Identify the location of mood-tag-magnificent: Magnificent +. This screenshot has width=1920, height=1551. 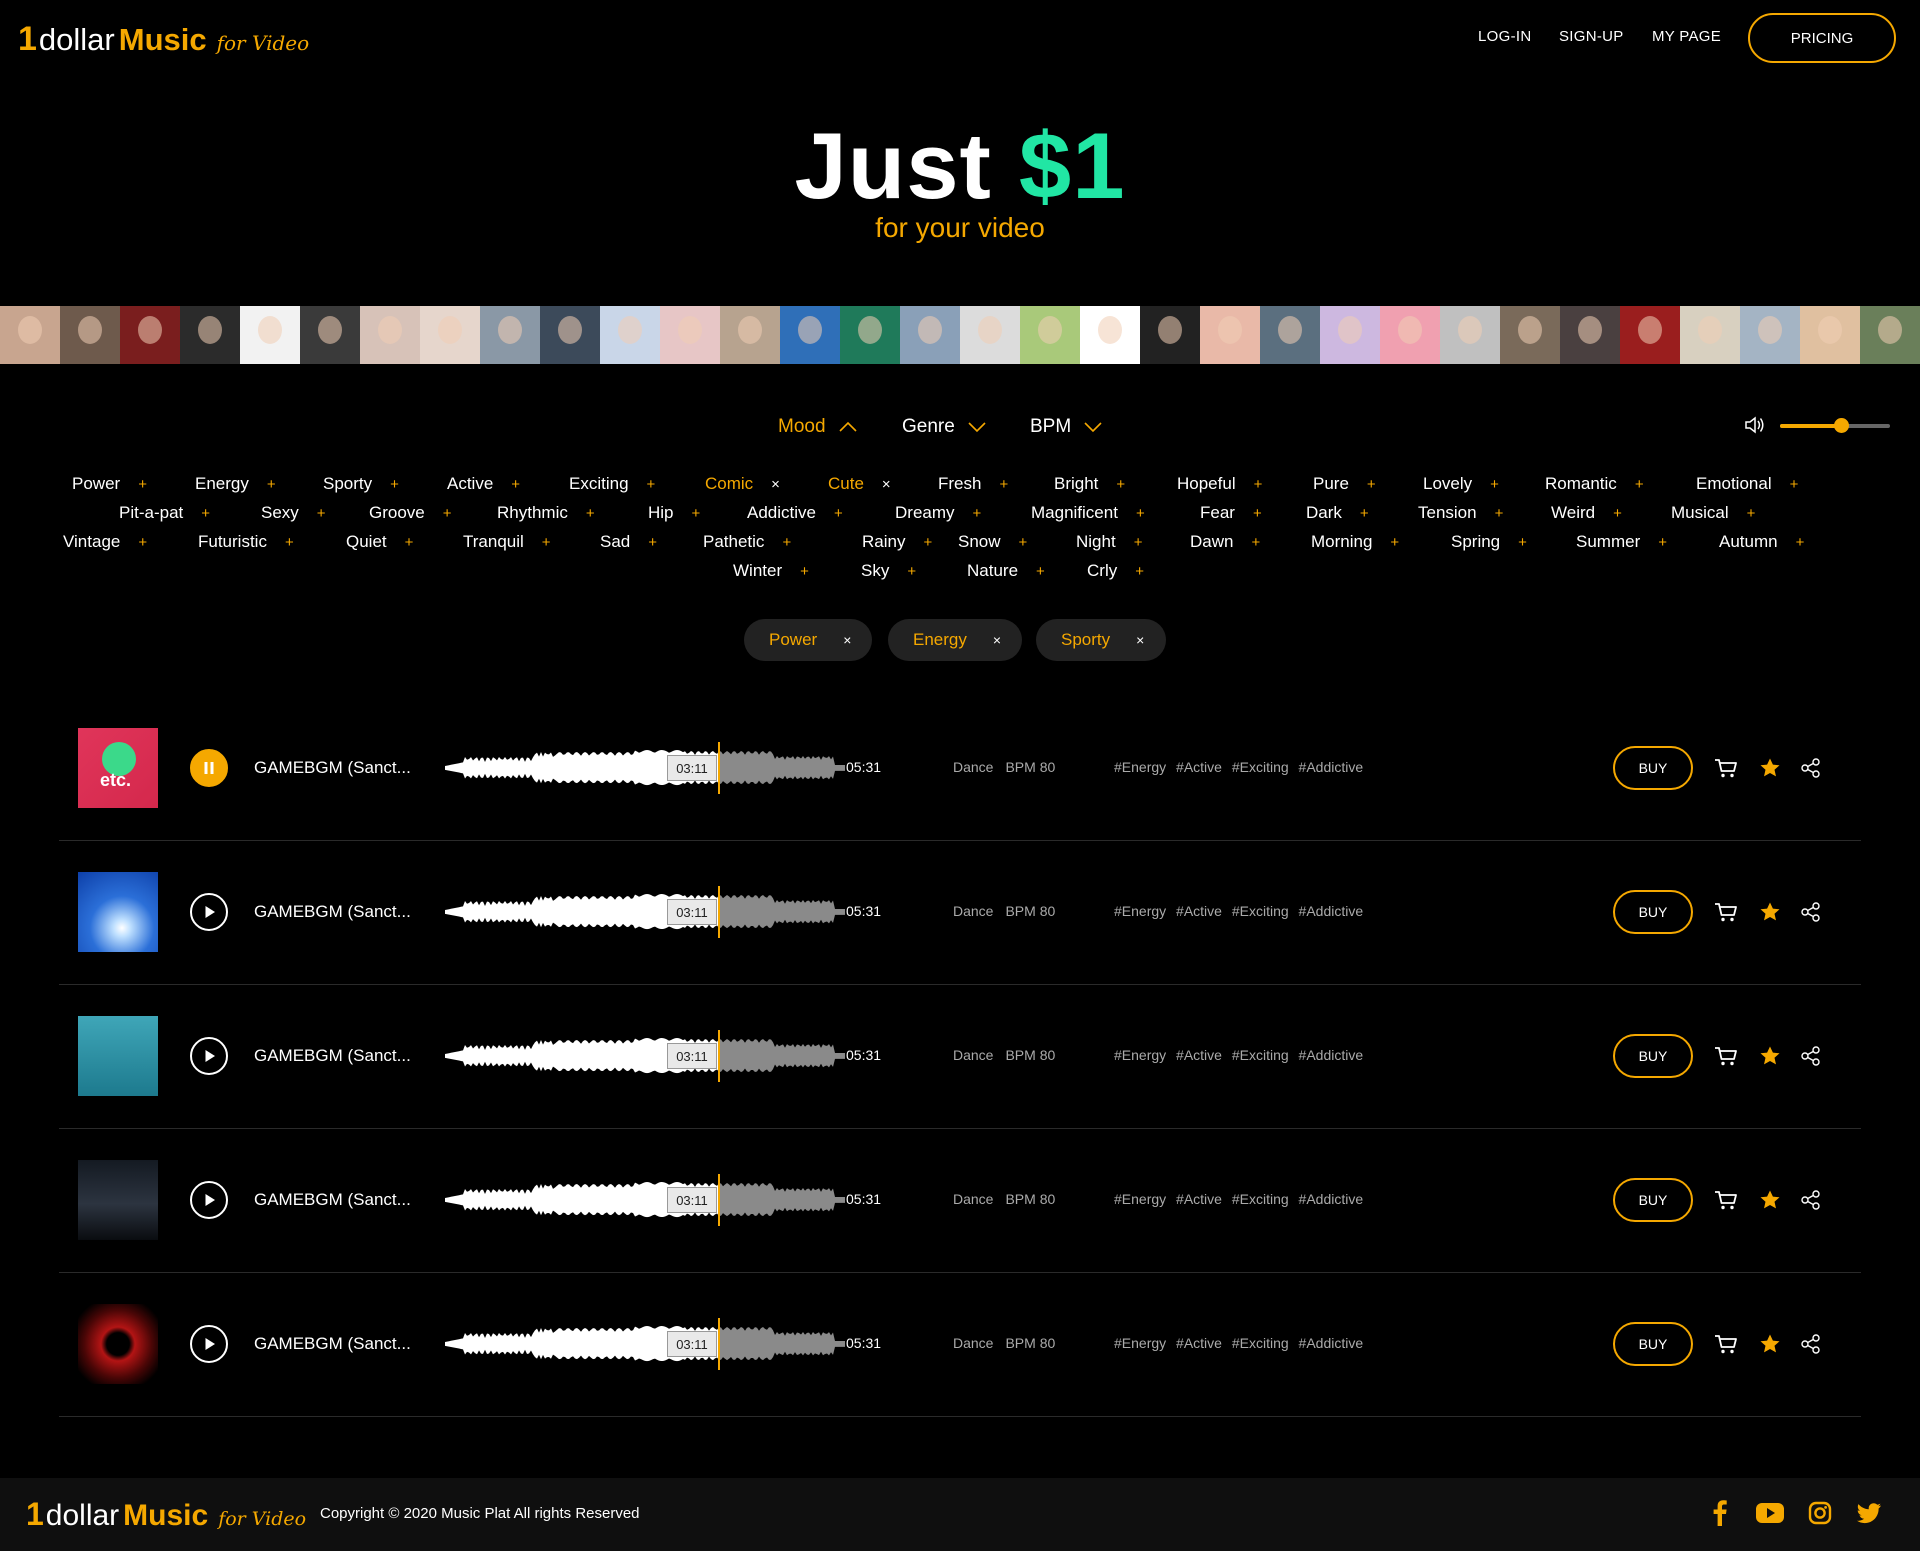
(1088, 513).